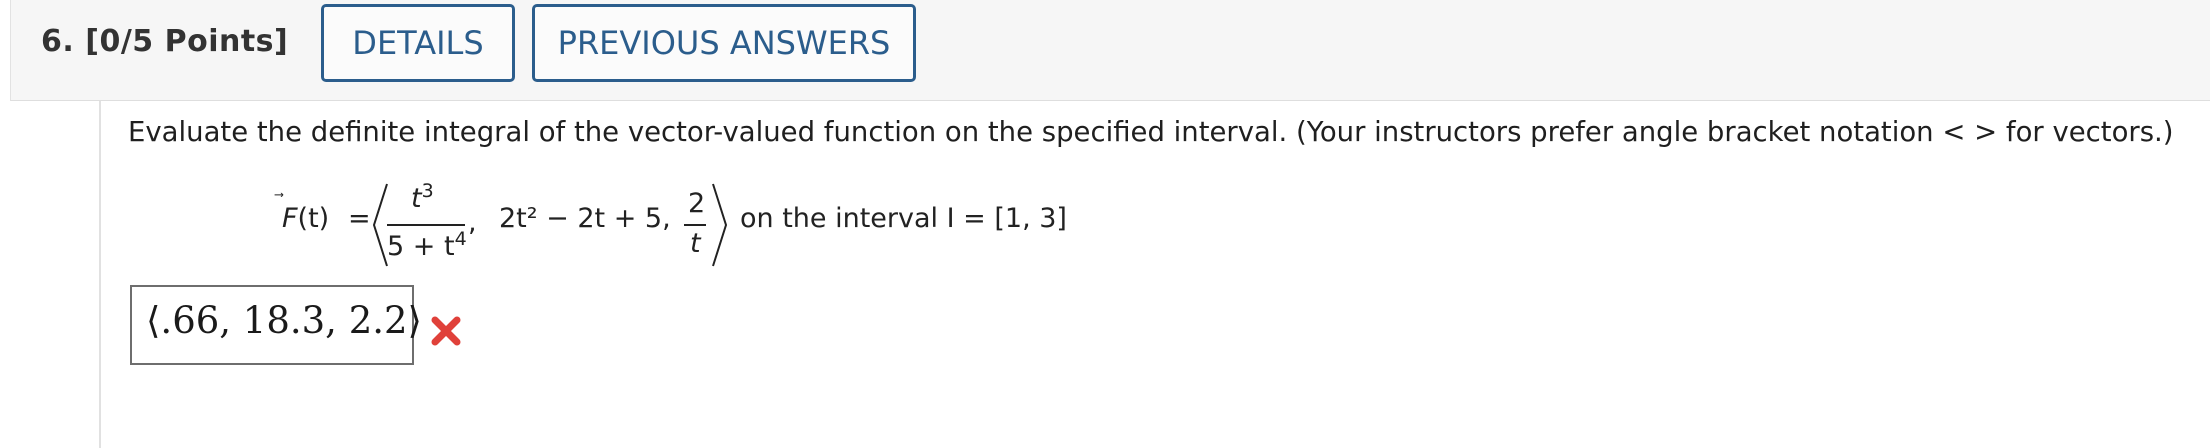 This screenshot has width=2210, height=448. I want to click on fraction3-denominator: t, so click(695, 243).